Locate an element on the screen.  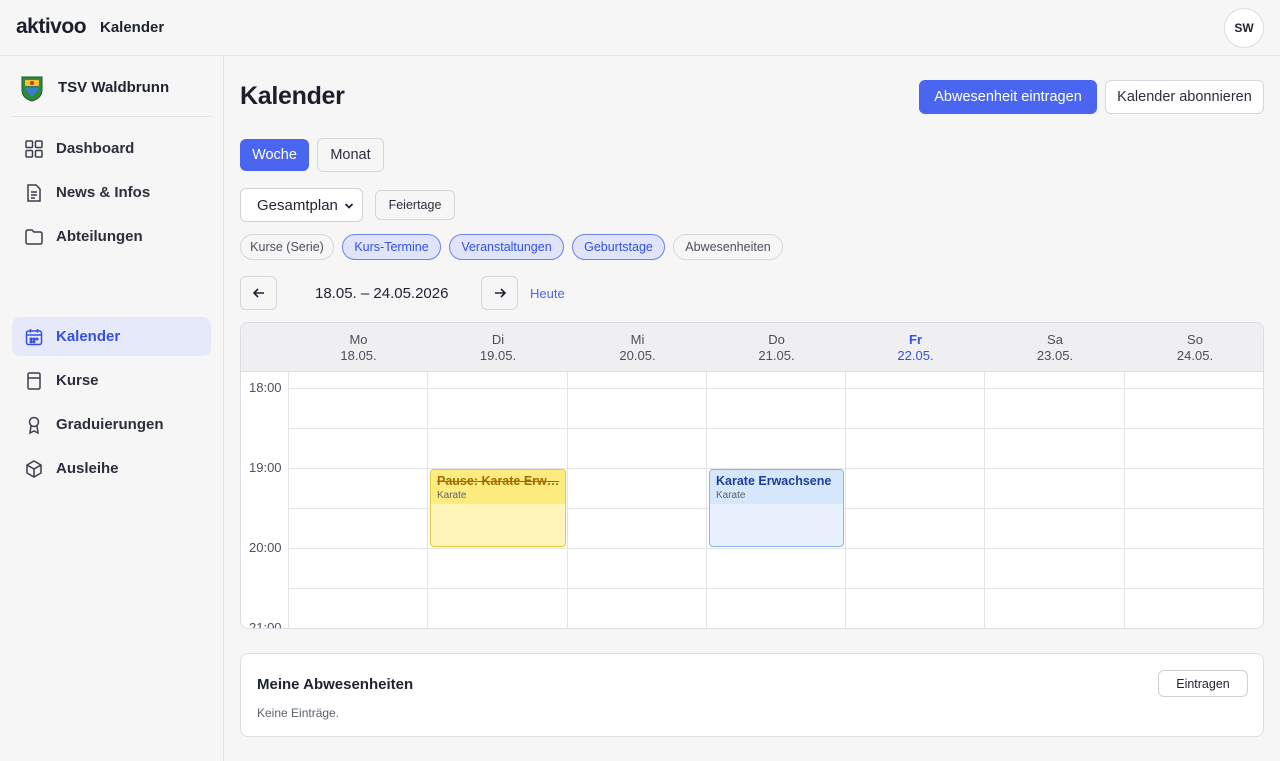
holidays-button: Feiertage is located at coordinates (415, 205).